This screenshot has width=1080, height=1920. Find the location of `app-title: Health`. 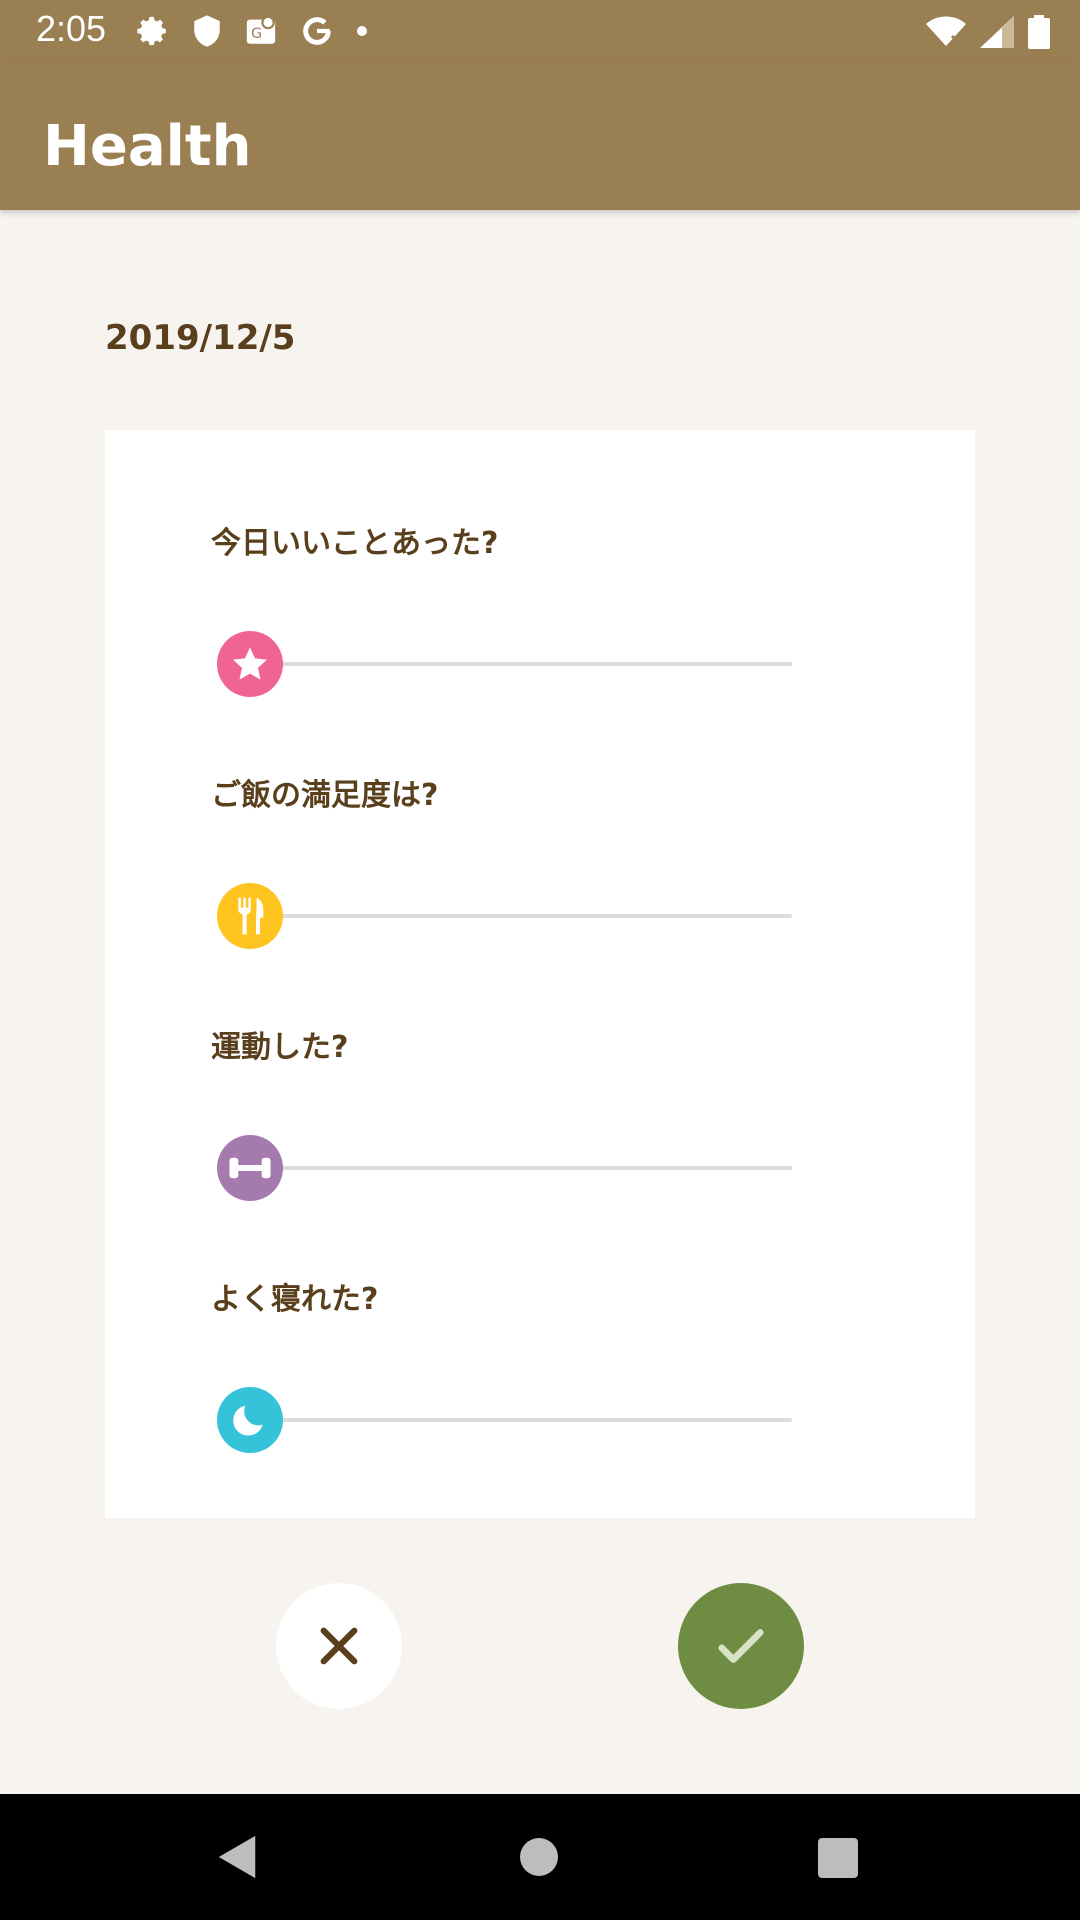

app-title: Health is located at coordinates (147, 146).